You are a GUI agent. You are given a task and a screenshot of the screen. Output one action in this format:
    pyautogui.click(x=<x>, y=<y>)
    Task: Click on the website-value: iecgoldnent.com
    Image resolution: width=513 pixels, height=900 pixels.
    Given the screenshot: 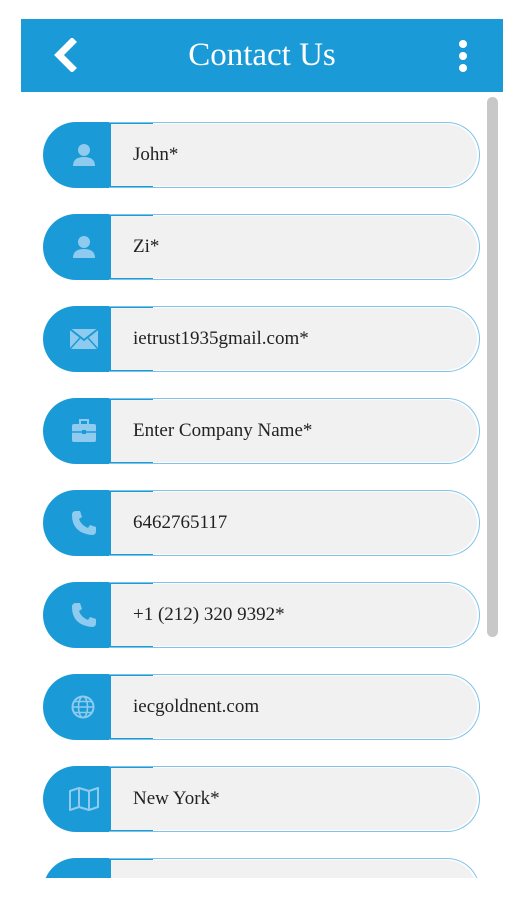 What is the action you would take?
    pyautogui.click(x=196, y=707)
    